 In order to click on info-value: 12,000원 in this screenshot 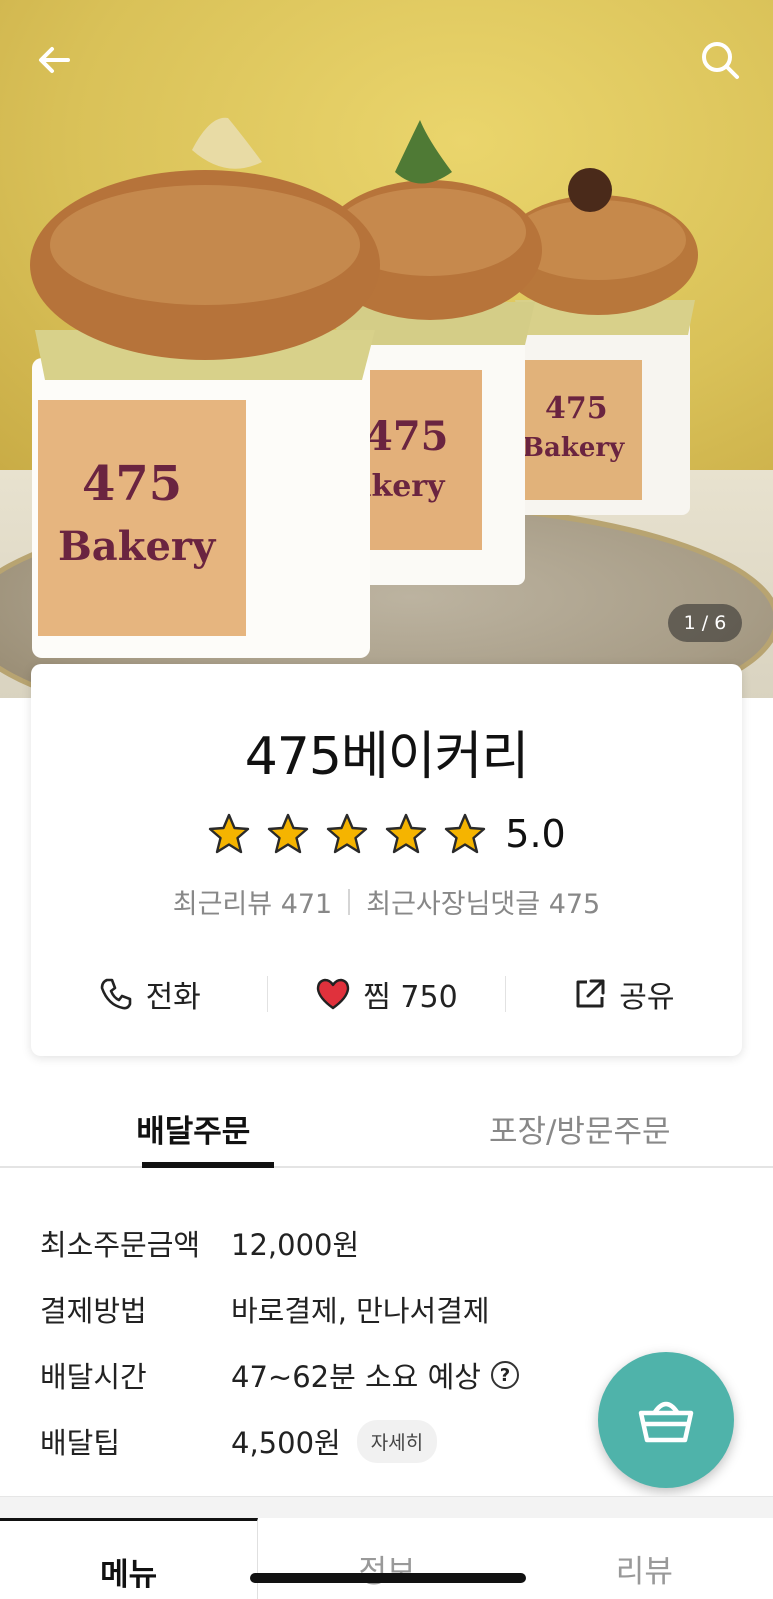, I will do `click(295, 1245)`.